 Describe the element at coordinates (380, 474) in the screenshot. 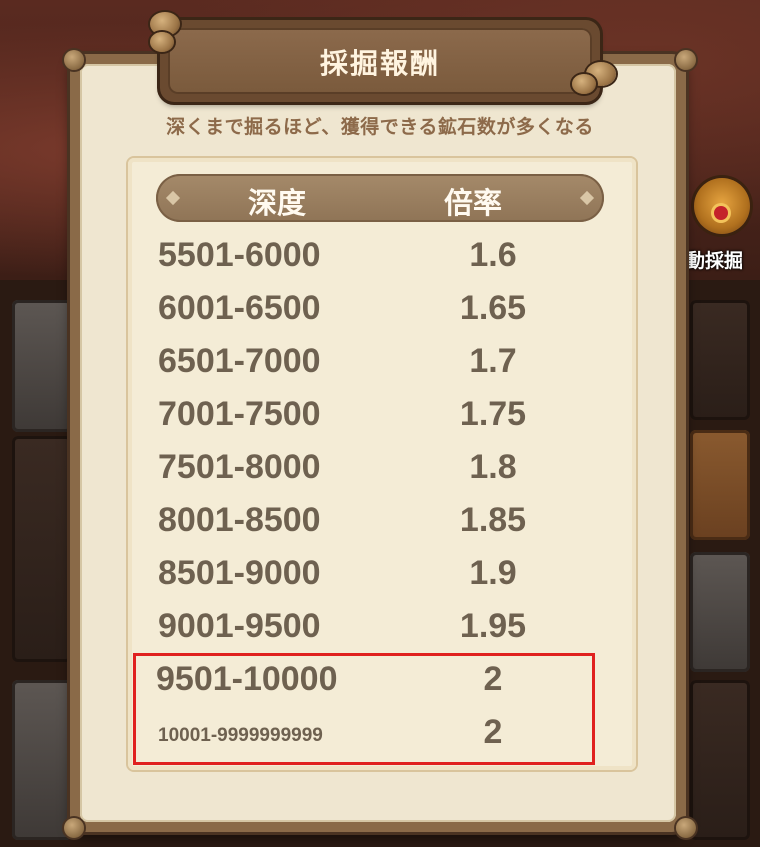

I see `table-row: 7501-8000 1.8` at that location.